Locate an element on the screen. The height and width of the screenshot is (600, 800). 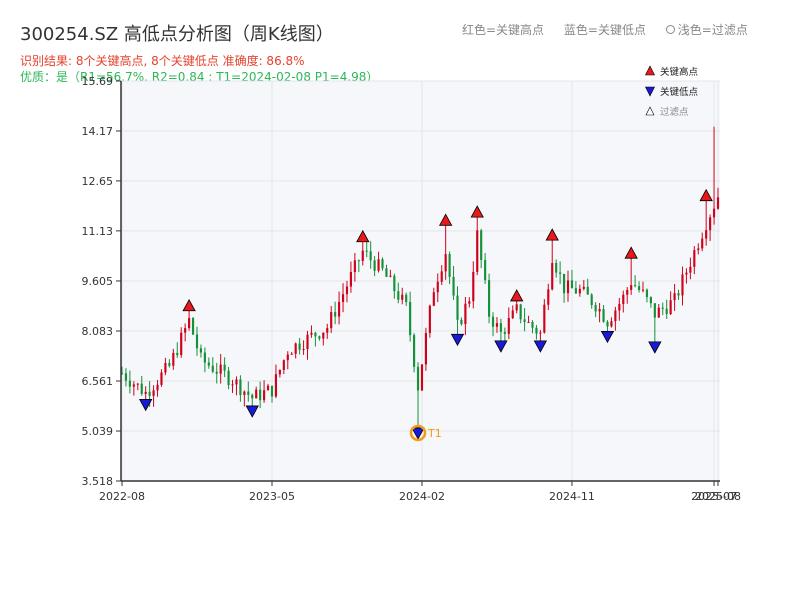
y-tick-label: 14.17 is located at coordinates (98, 131).